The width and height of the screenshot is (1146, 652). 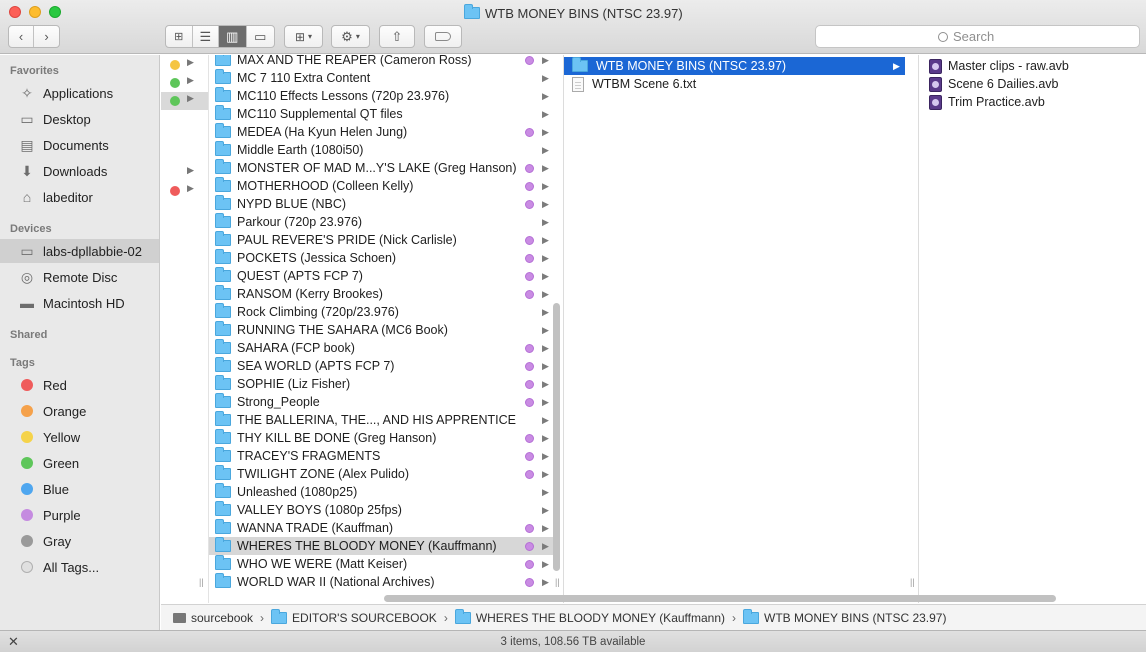 I want to click on folder-row: QUEST (APTS FCP 7) ▶, so click(x=381, y=276).